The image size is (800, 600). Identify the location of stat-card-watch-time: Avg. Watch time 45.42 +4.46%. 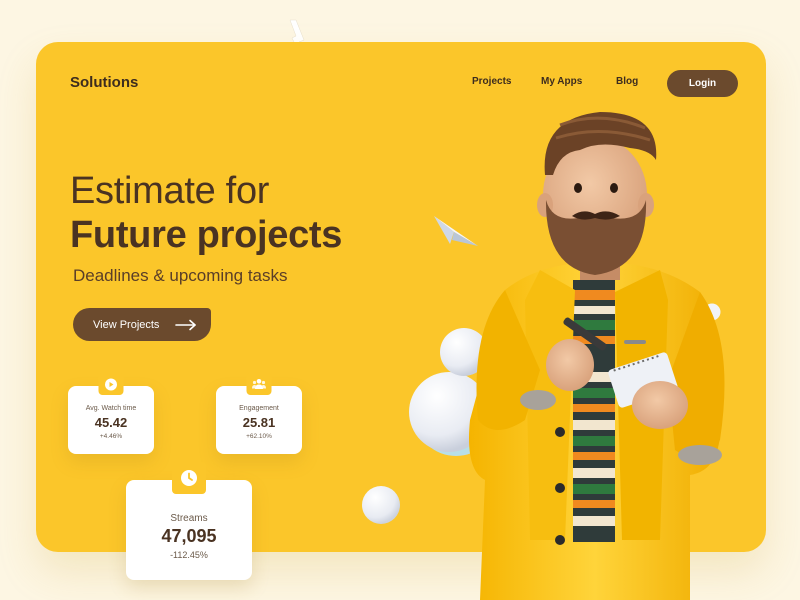
(111, 413).